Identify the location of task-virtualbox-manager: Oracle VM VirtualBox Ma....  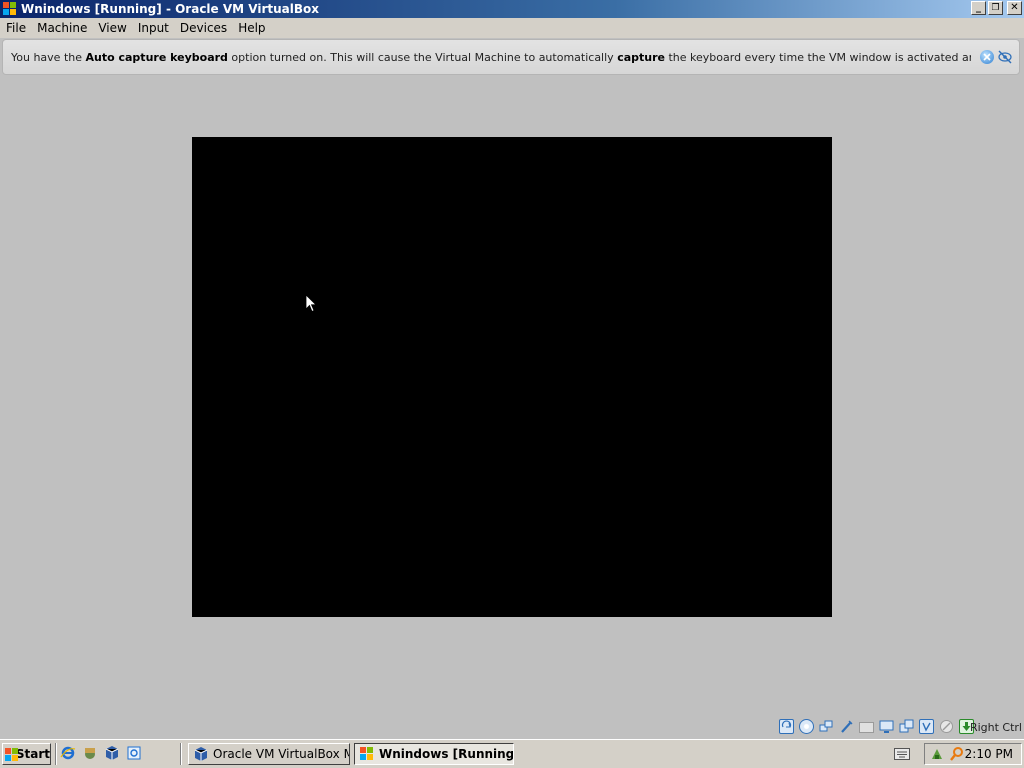
(269, 754).